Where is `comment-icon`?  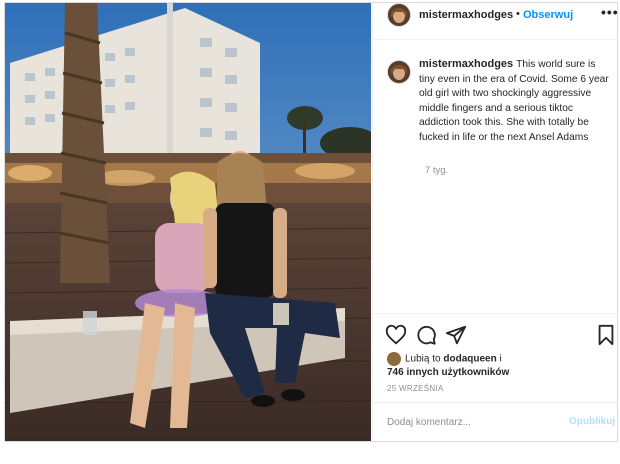
comment-icon is located at coordinates (426, 335).